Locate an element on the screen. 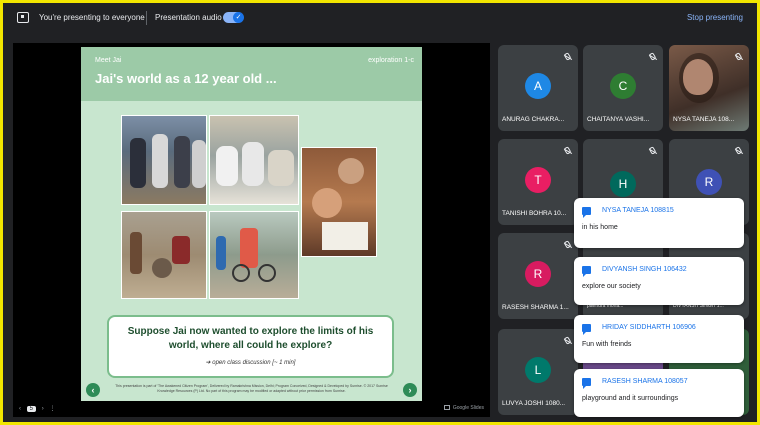 This screenshot has height=425, width=760. chat-message: Fun with freinds is located at coordinates (607, 344).